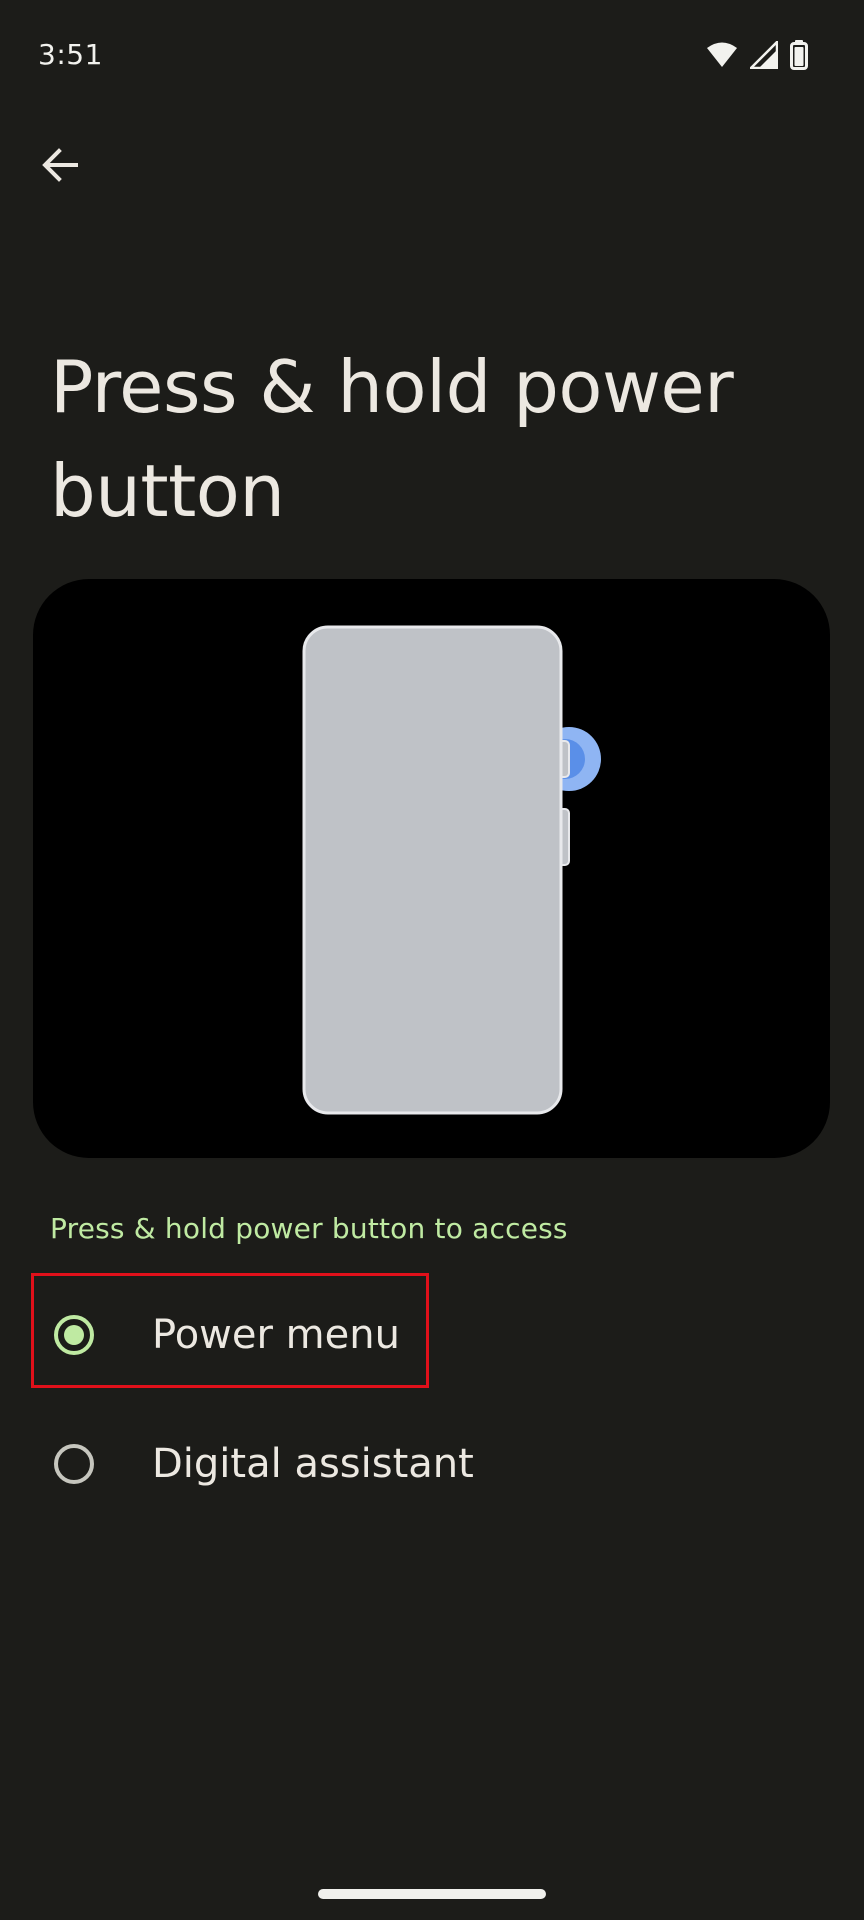 The image size is (864, 1920). Describe the element at coordinates (722, 57) in the screenshot. I see `wifi-icon` at that location.